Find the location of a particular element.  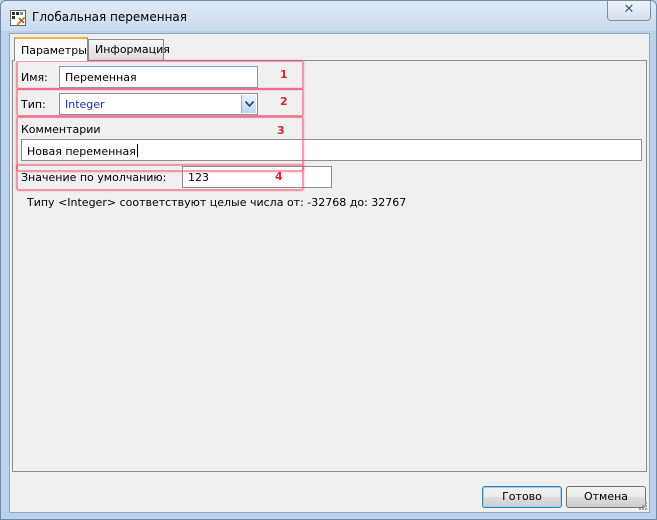

chevron-down-icon is located at coordinates (249, 104).